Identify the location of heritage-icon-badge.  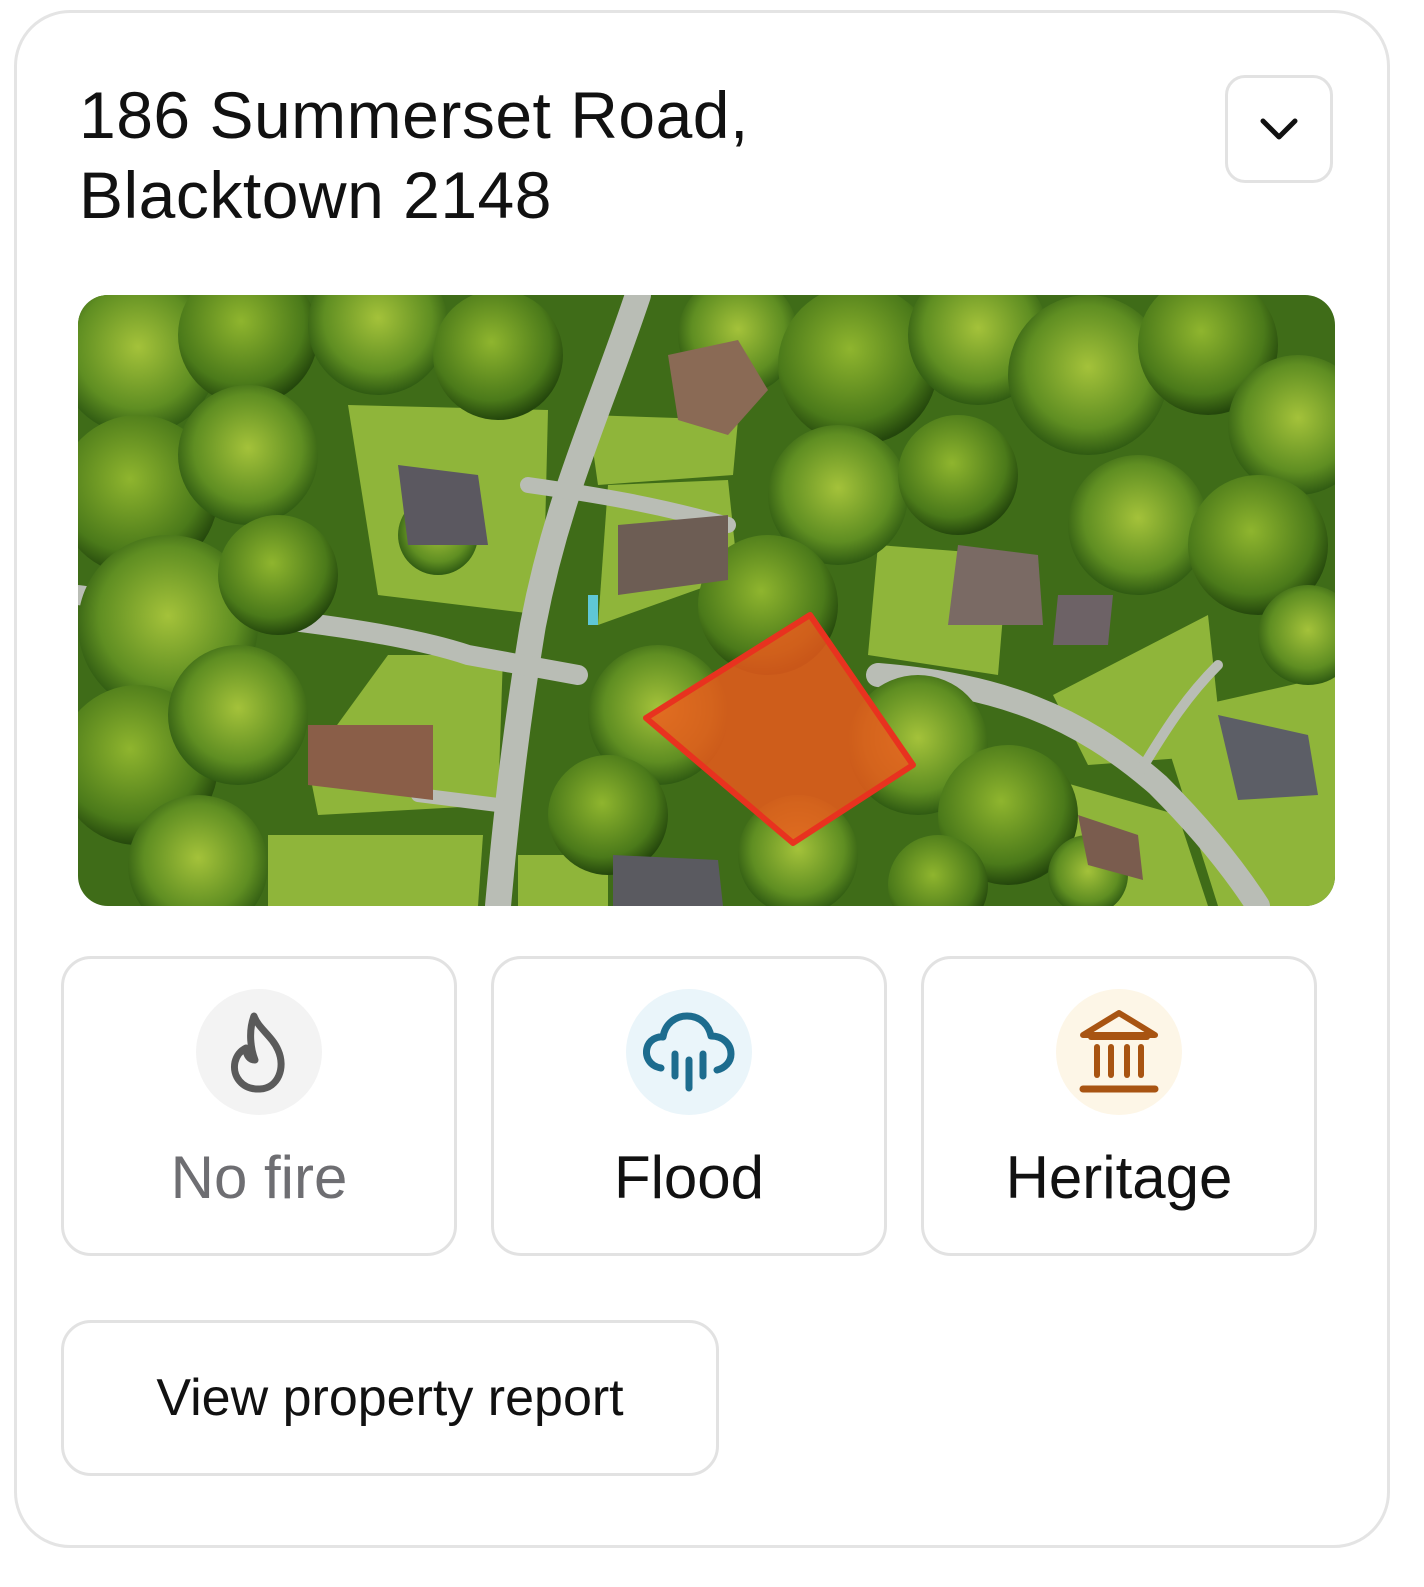
(1119, 1052).